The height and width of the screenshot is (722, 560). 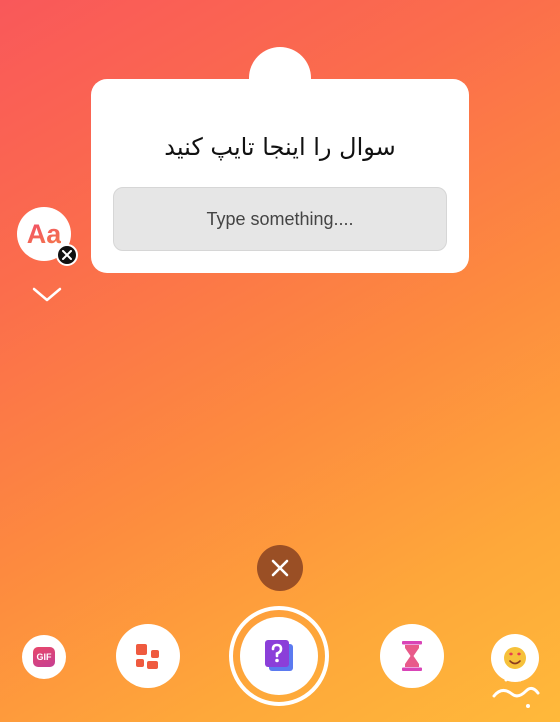 I want to click on grid-icon, so click(x=147, y=656).